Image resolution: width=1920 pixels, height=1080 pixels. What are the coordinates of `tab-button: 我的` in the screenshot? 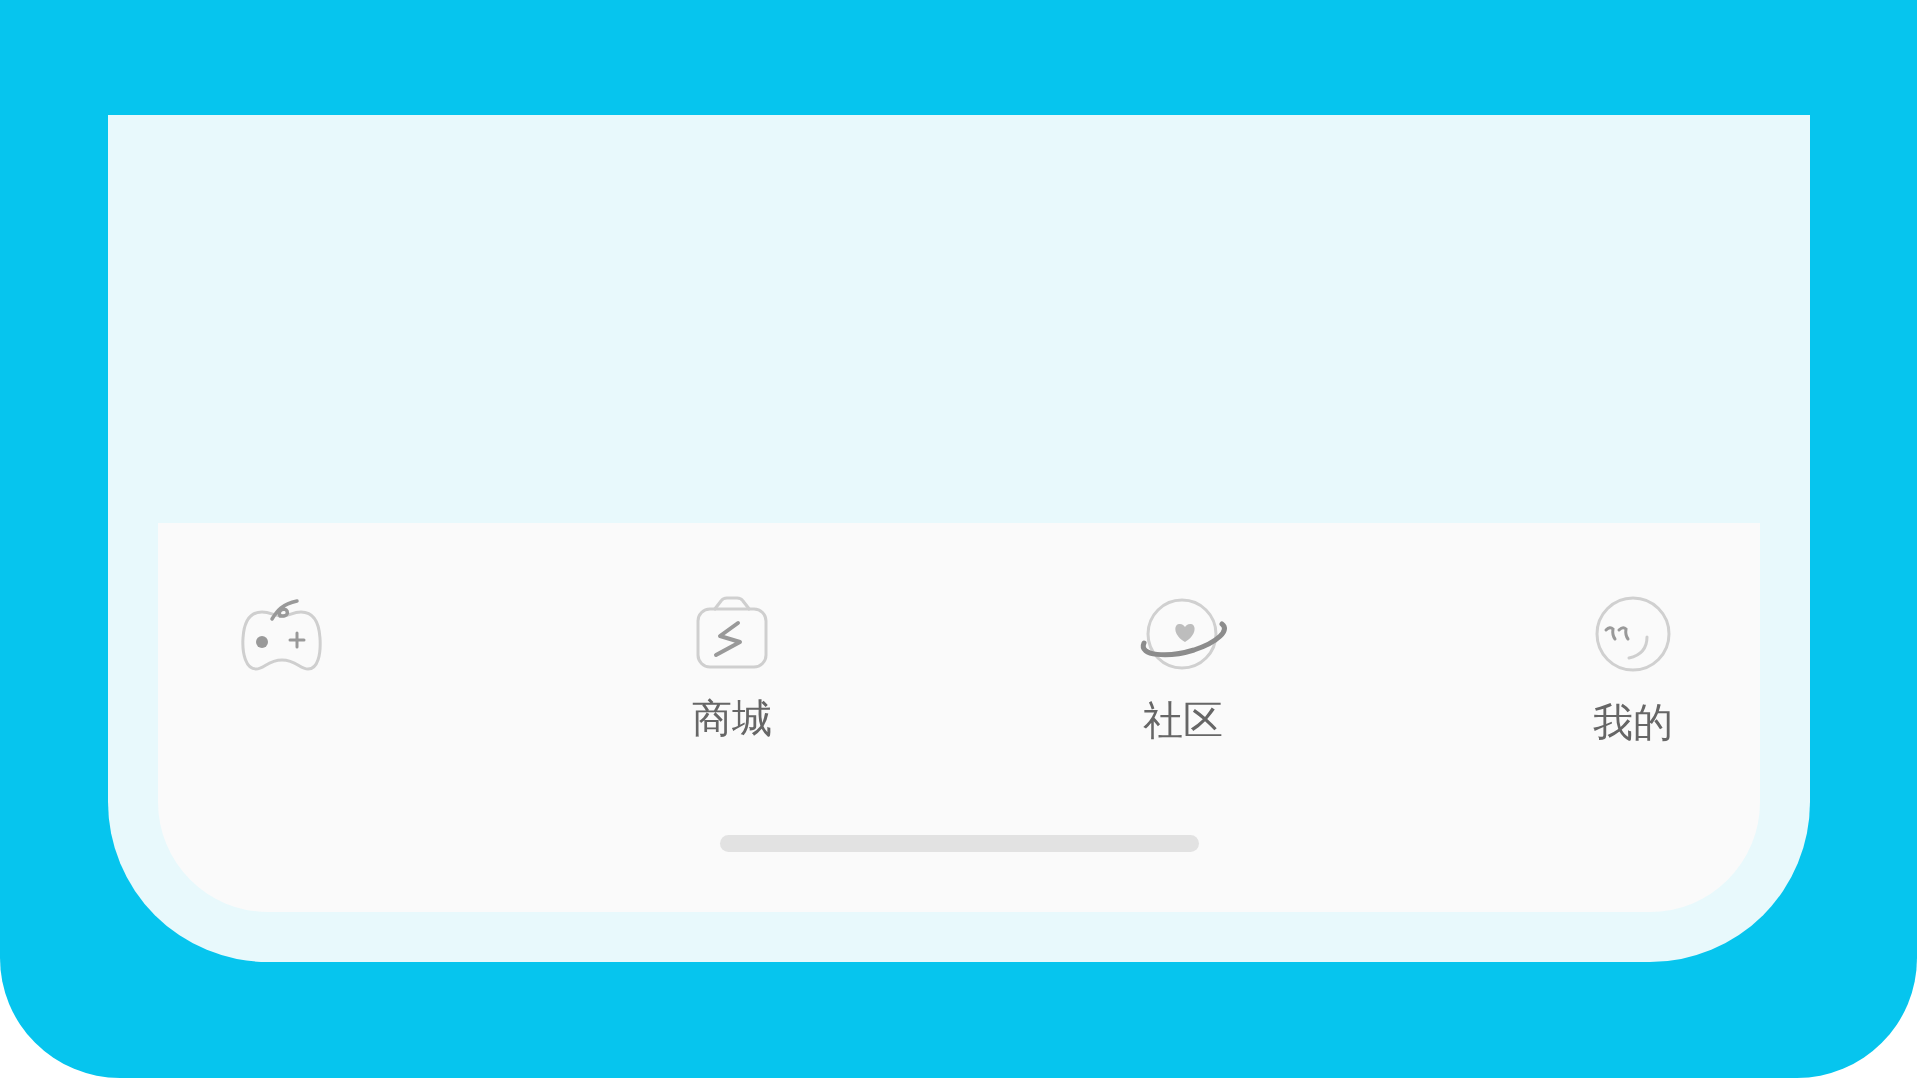 It's located at (1633, 670).